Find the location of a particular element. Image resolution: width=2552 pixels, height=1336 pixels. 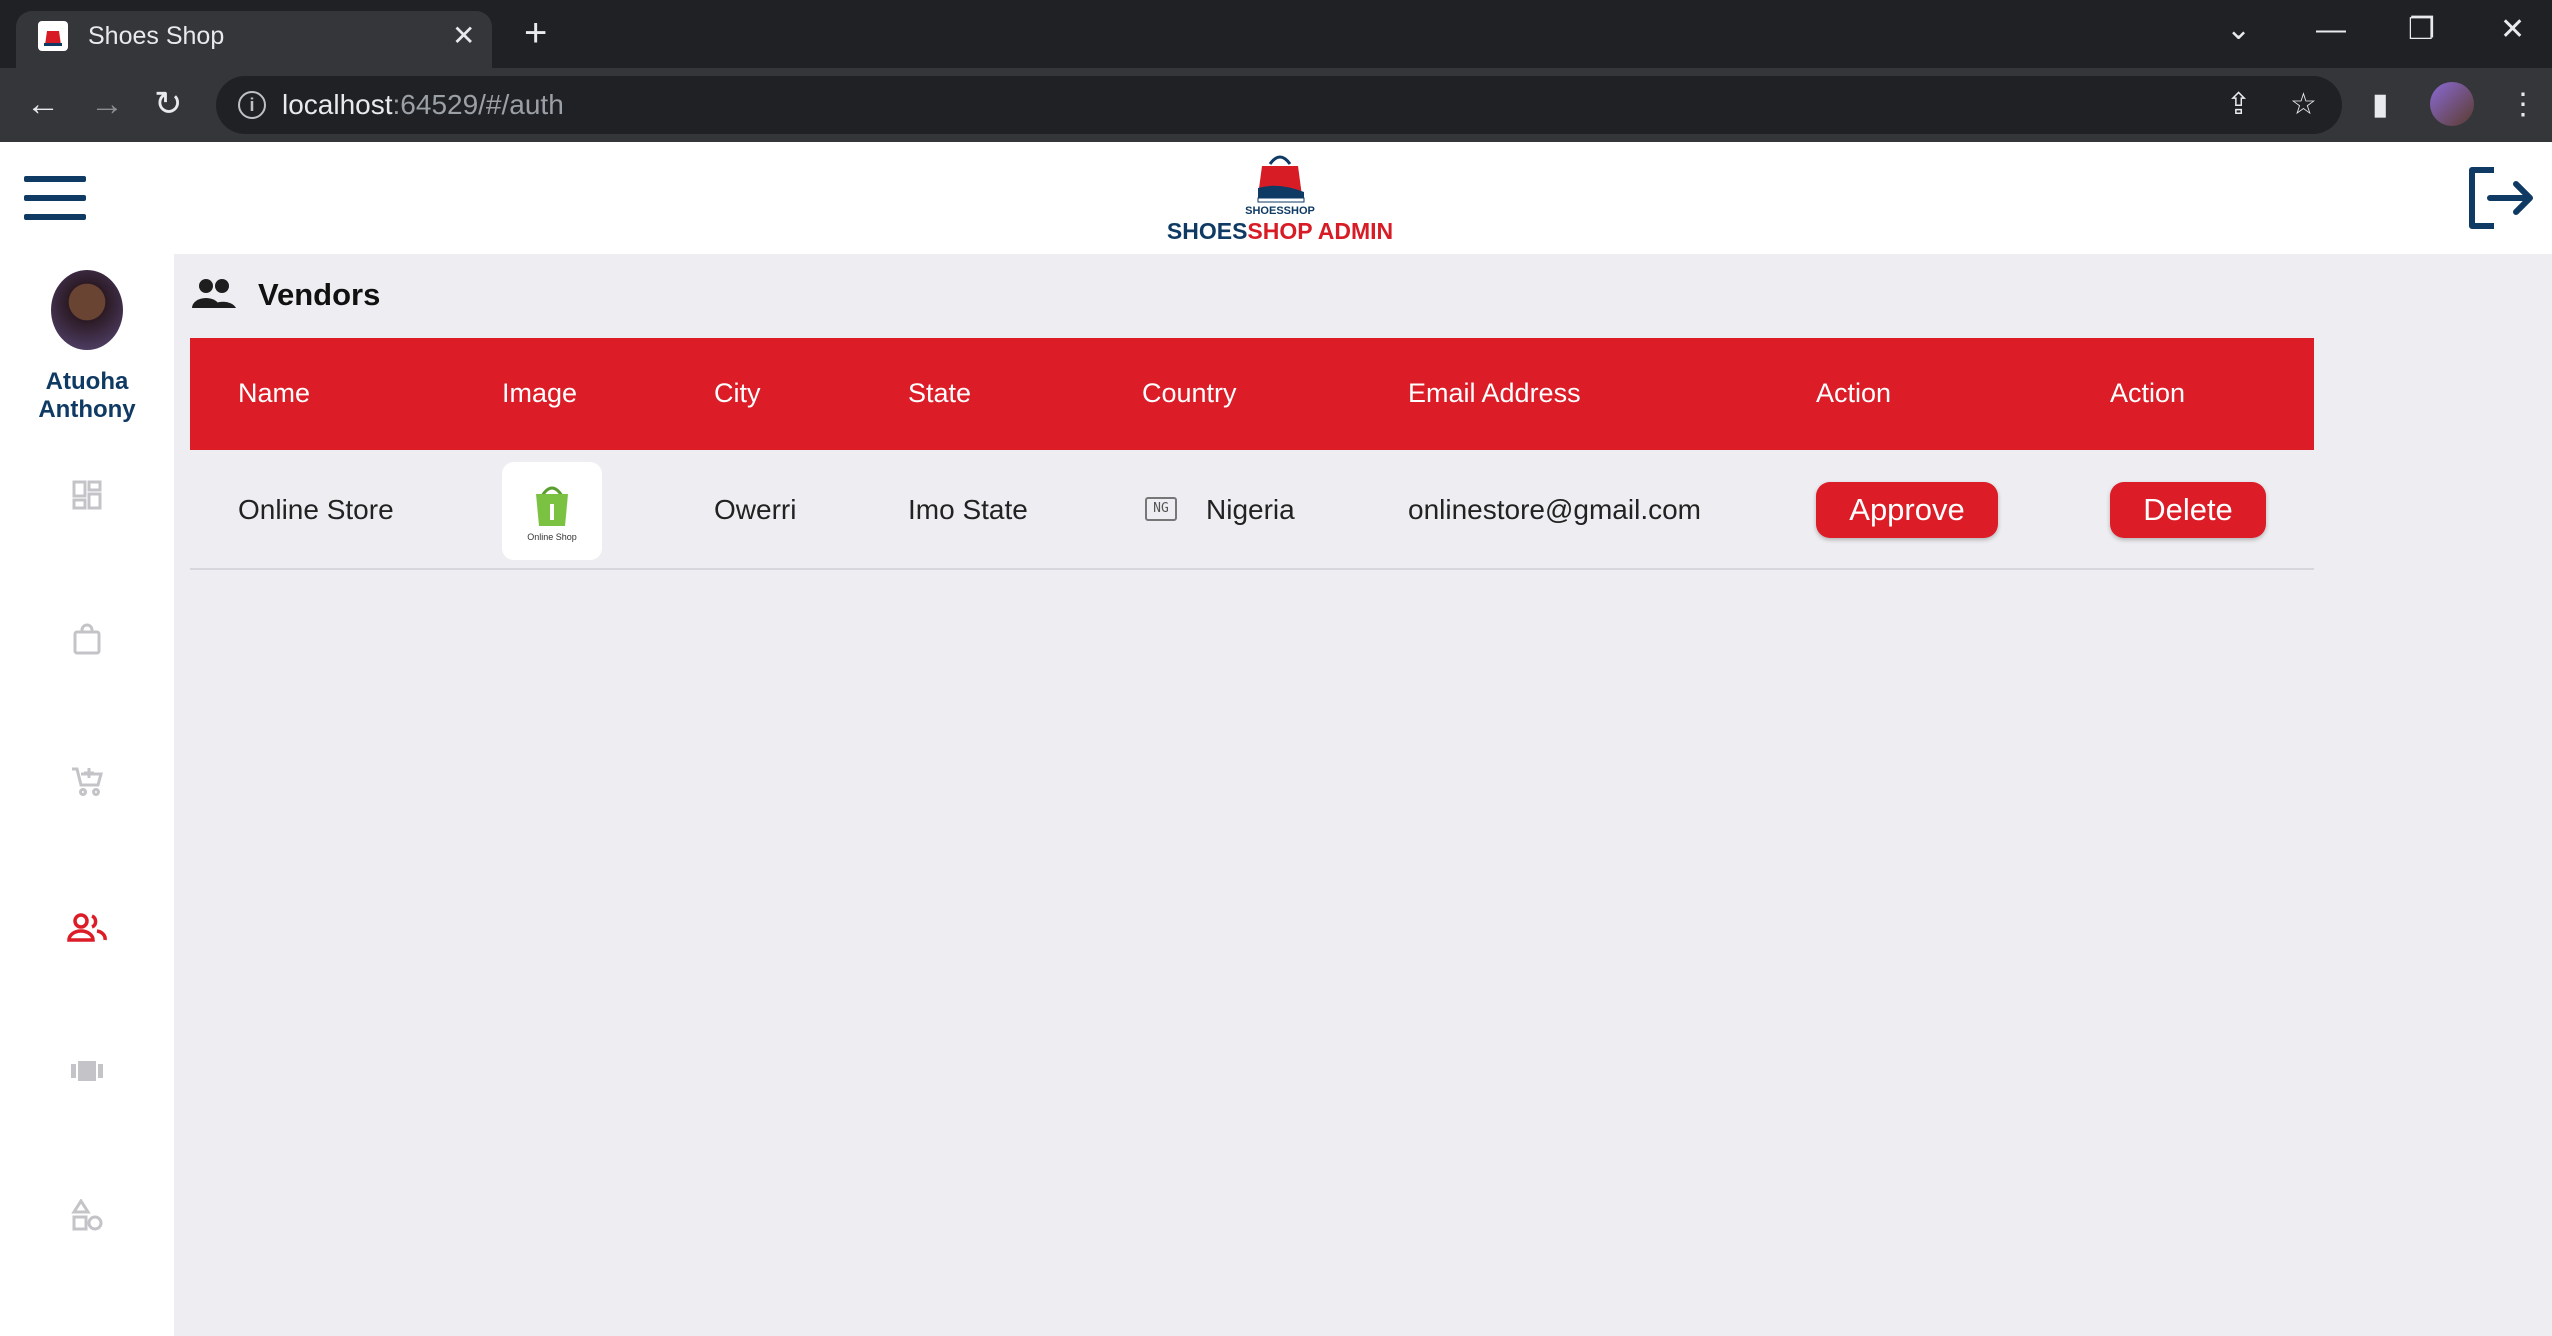

favicon-icon is located at coordinates (53, 36).